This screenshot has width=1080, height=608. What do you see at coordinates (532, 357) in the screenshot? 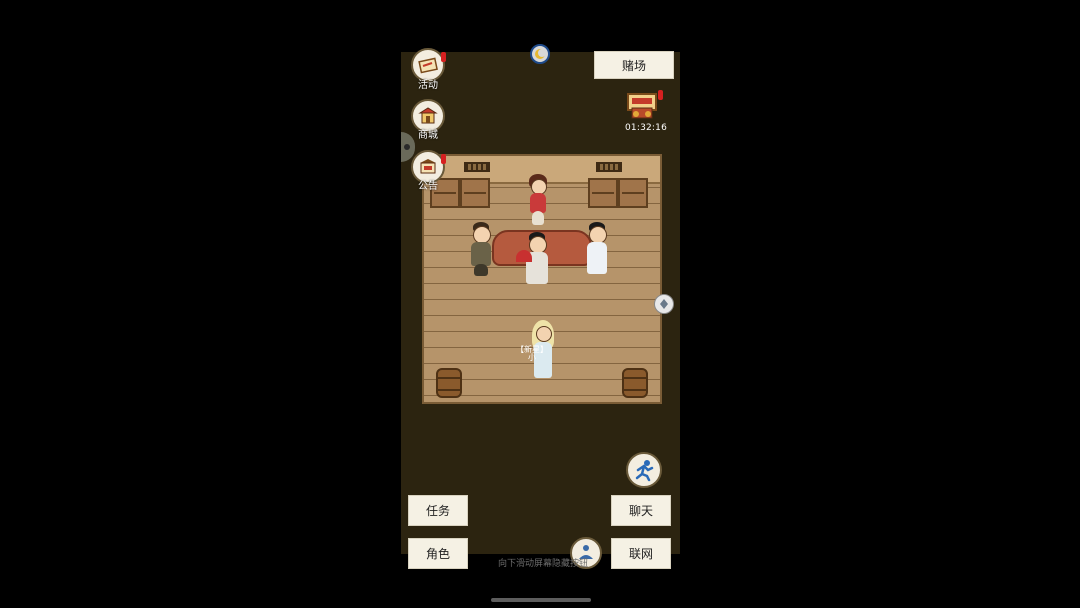
I see `player-subtitle: 小` at bounding box center [532, 357].